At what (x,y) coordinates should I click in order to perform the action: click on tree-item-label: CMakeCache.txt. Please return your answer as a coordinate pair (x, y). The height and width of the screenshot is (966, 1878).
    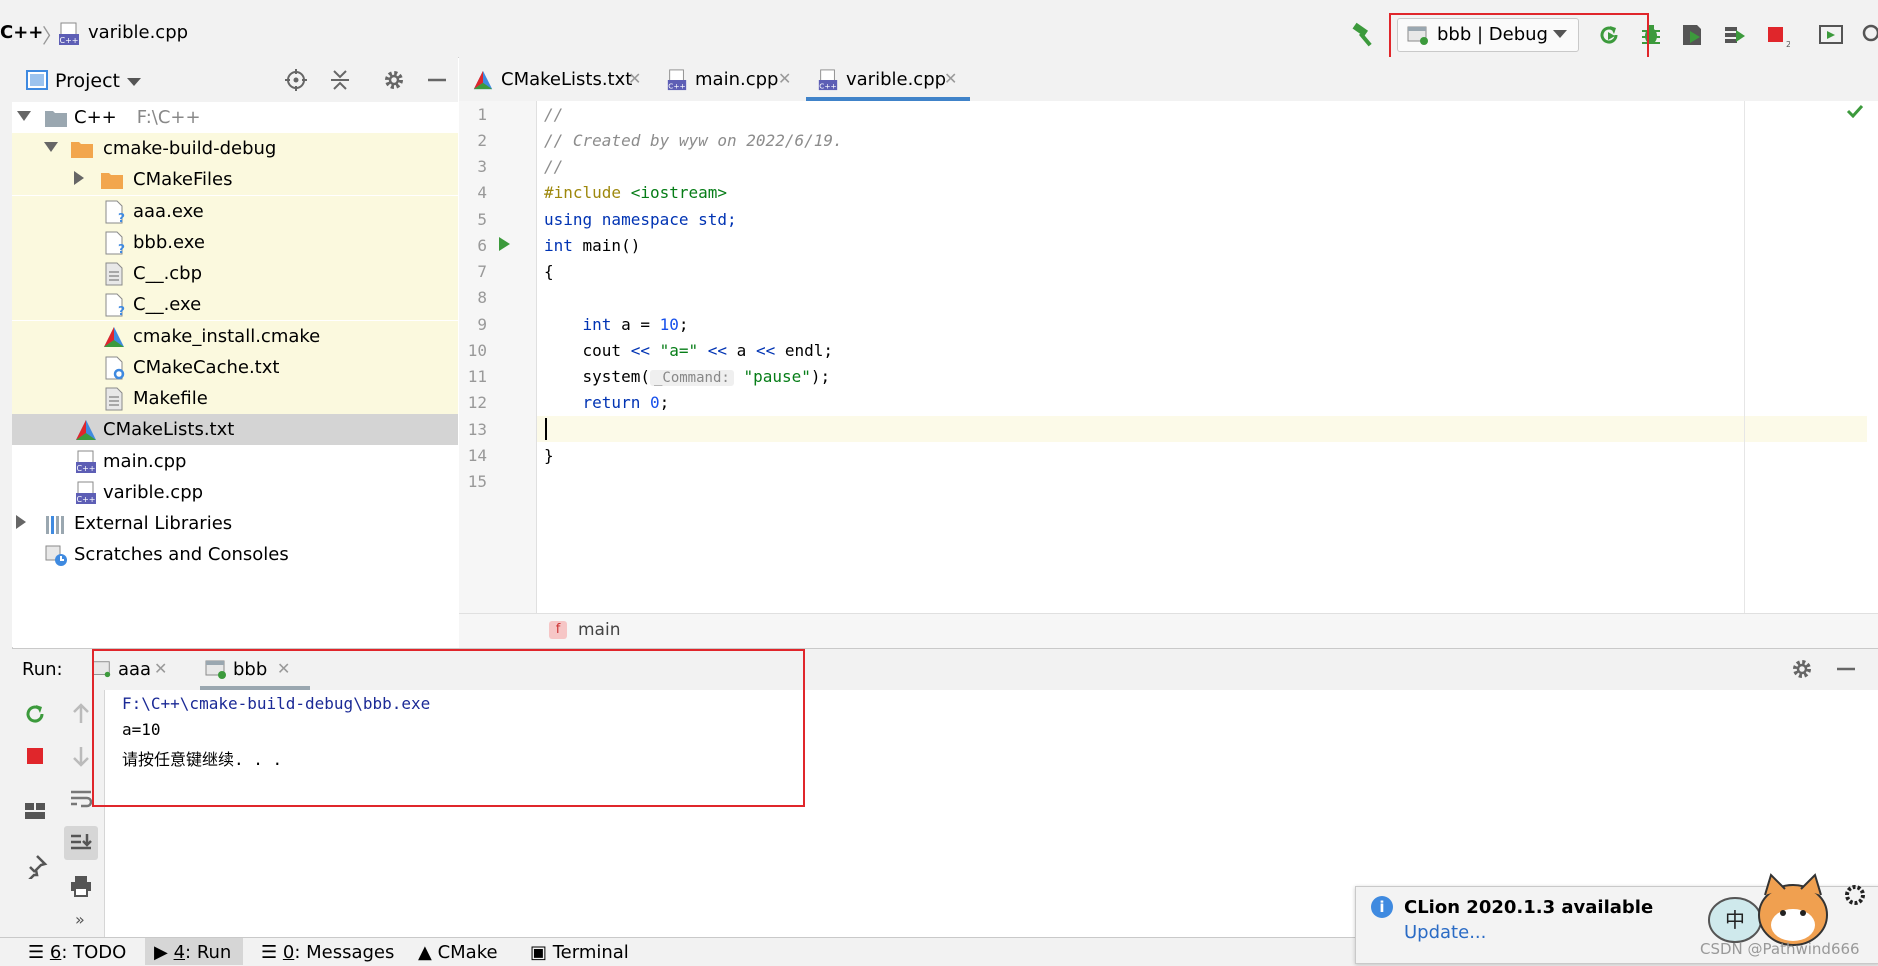
    Looking at the image, I should click on (206, 367).